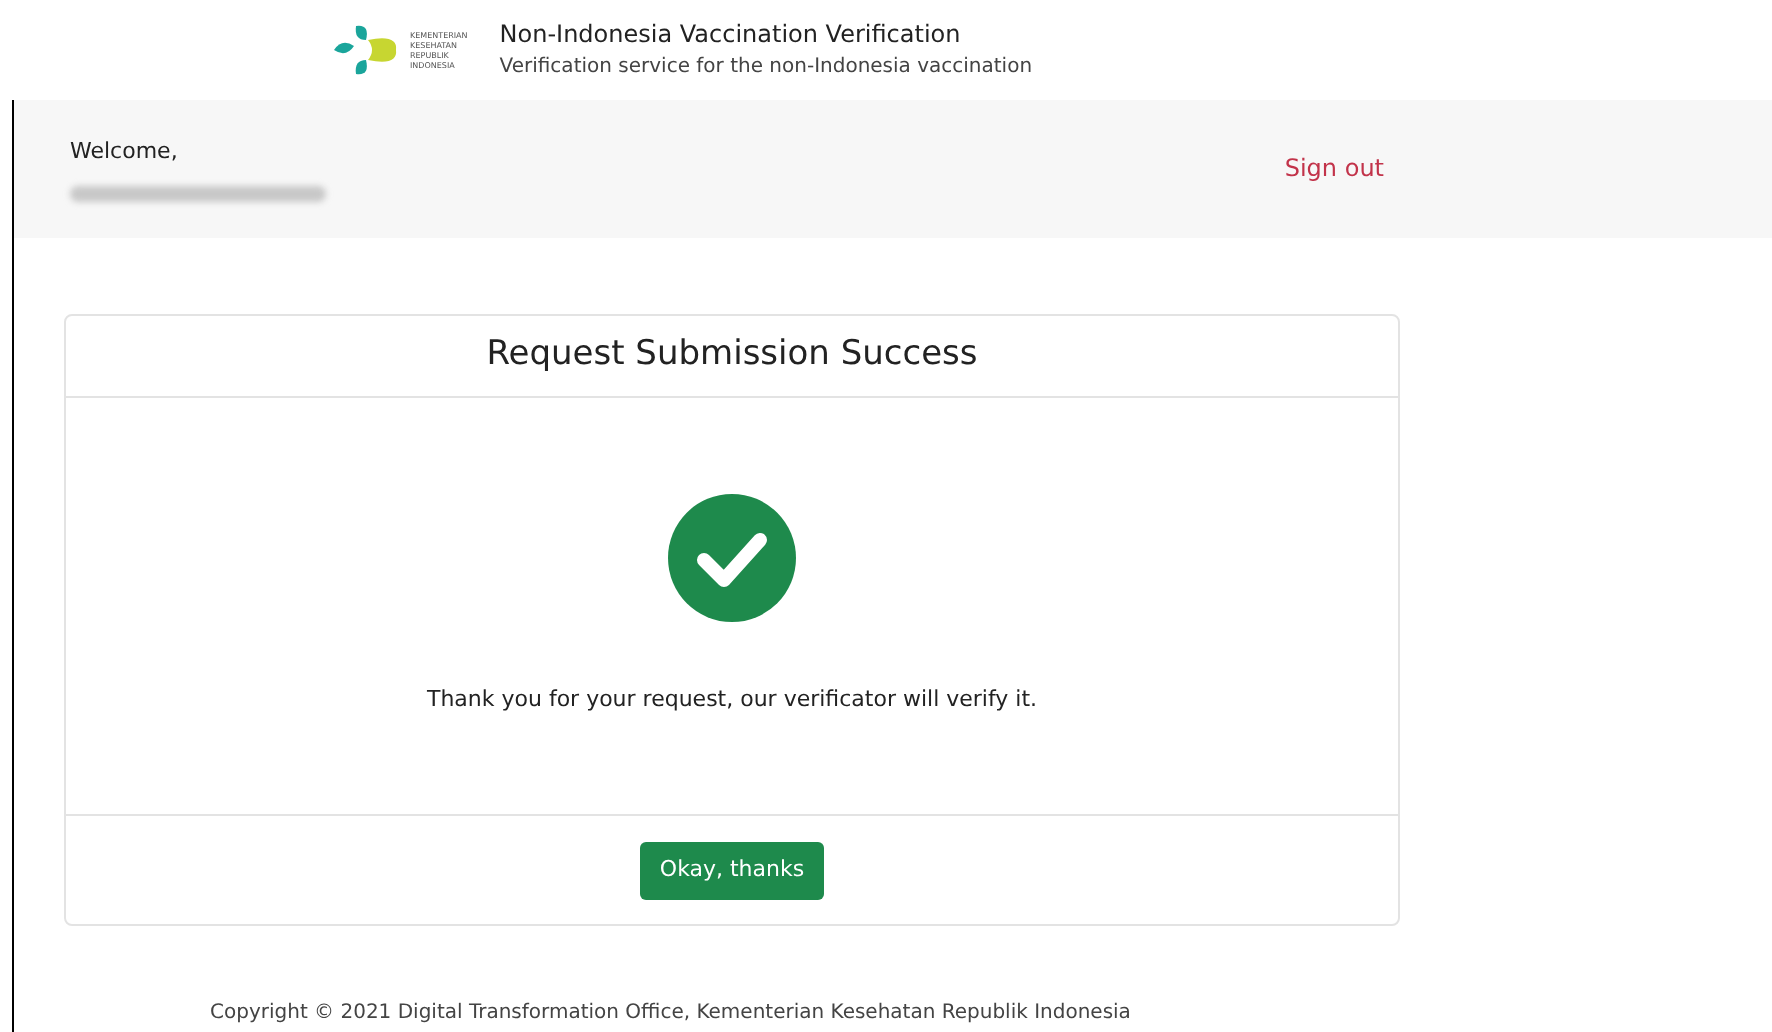 The width and height of the screenshot is (1772, 1032). I want to click on welcome-text: Welcome,, so click(125, 152).